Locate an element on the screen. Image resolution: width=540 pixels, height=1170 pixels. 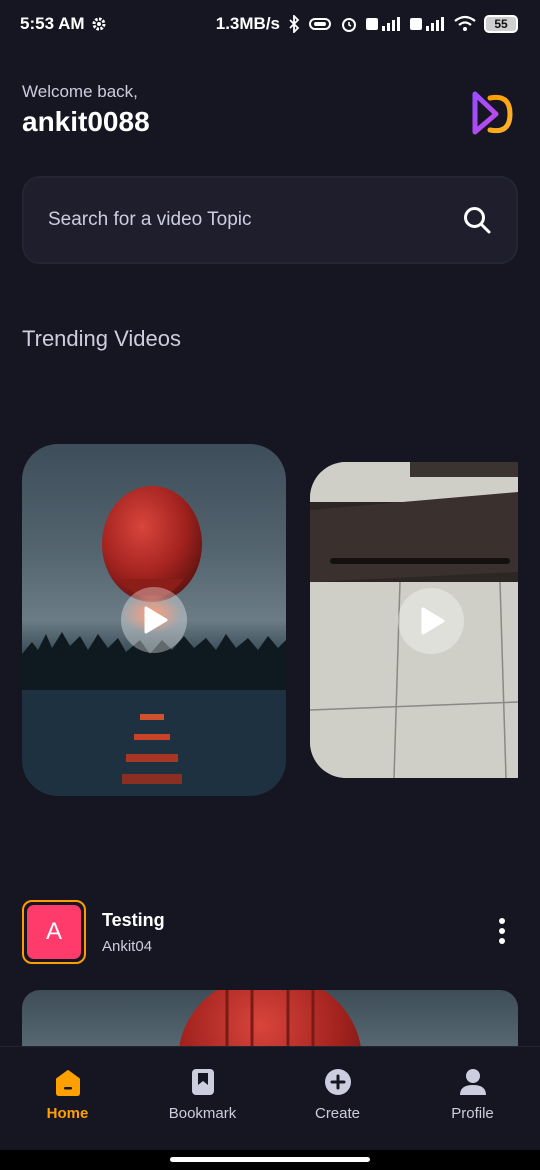
home-icon is located at coordinates (67, 1083).